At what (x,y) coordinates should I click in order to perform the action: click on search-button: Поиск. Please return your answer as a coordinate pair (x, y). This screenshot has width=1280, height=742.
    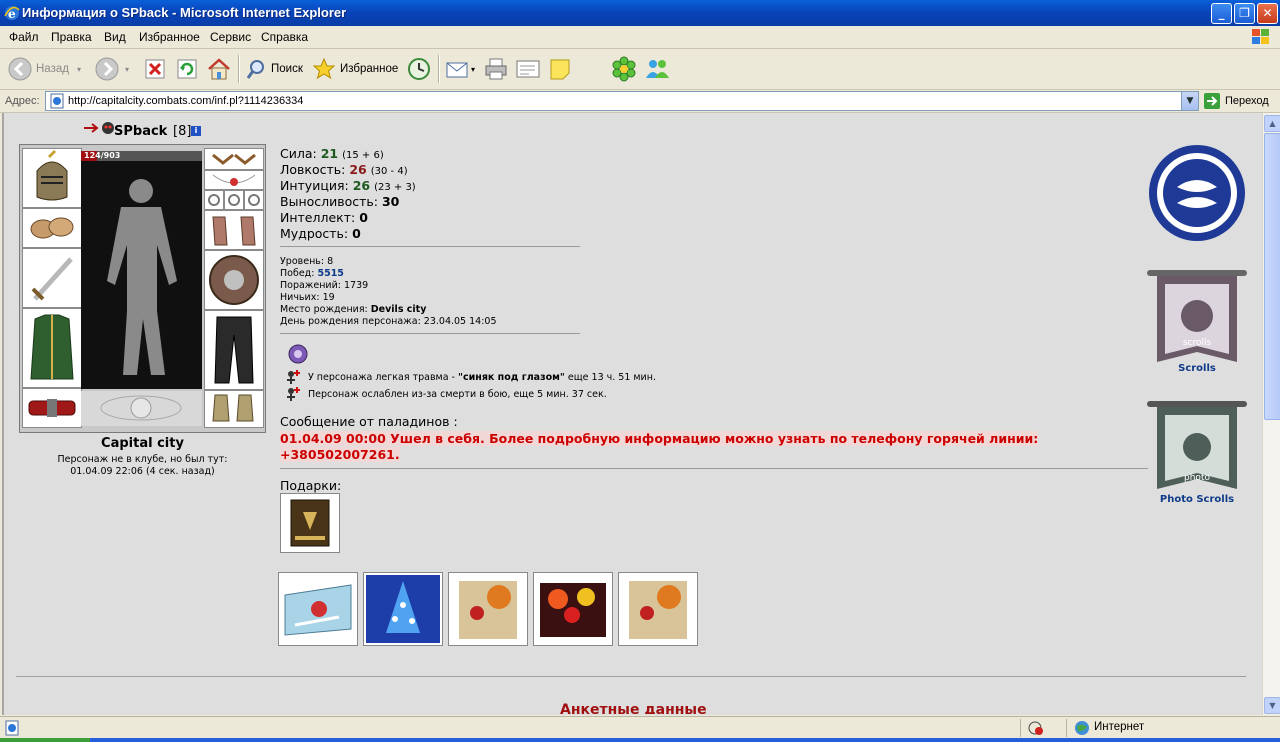
    Looking at the image, I should click on (274, 69).